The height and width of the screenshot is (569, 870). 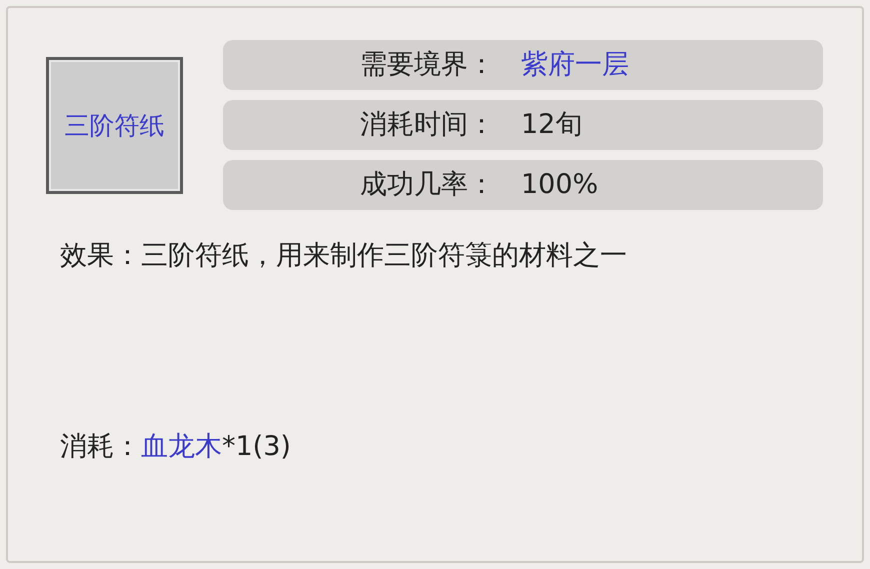 I want to click on item-slot: 三阶符纸, so click(x=114, y=125).